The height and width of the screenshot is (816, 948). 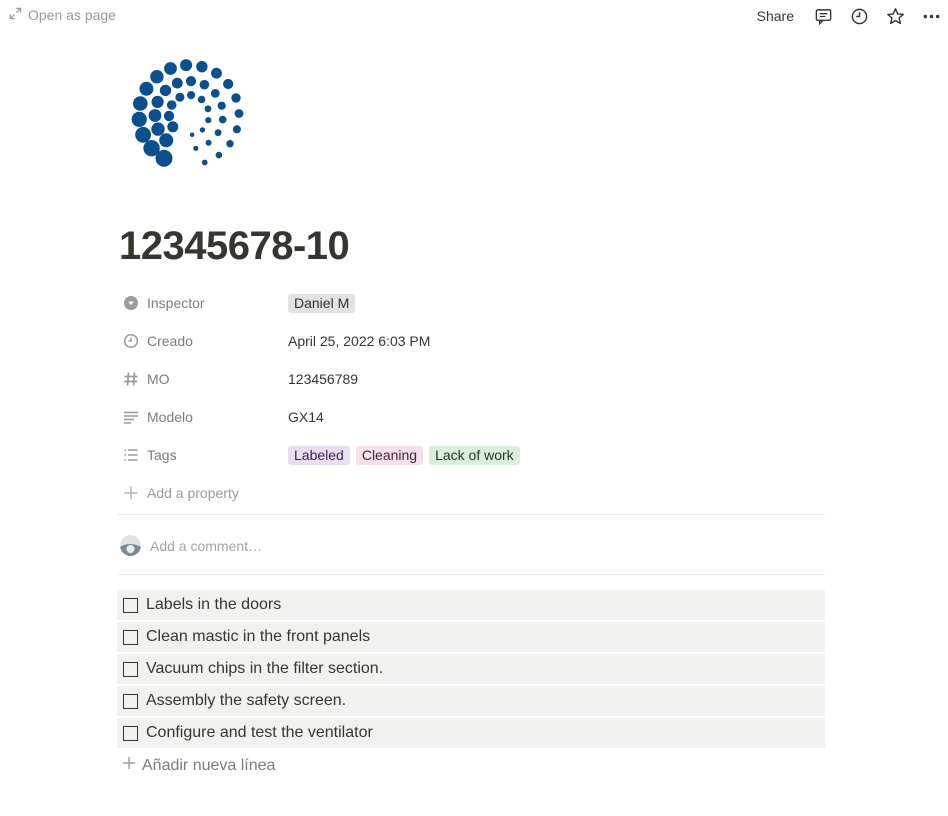 I want to click on checklist-item-label: Assembly the safety screen., so click(x=246, y=700).